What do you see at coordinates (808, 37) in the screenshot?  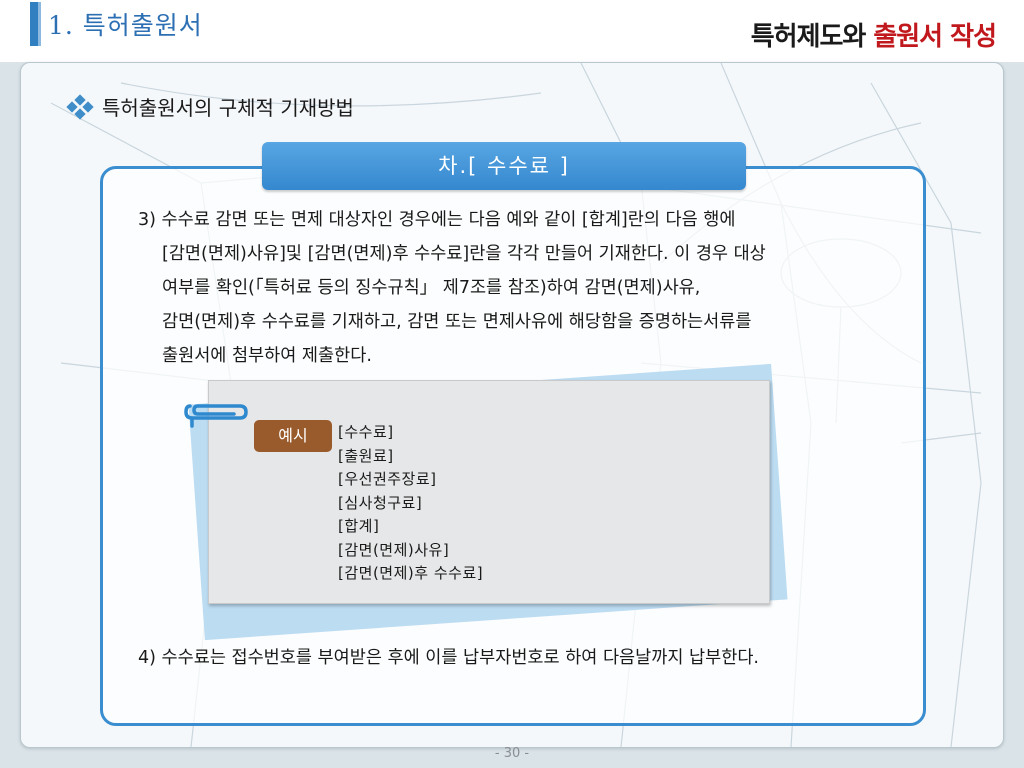 I see `brand-title-part1: 특허제도와` at bounding box center [808, 37].